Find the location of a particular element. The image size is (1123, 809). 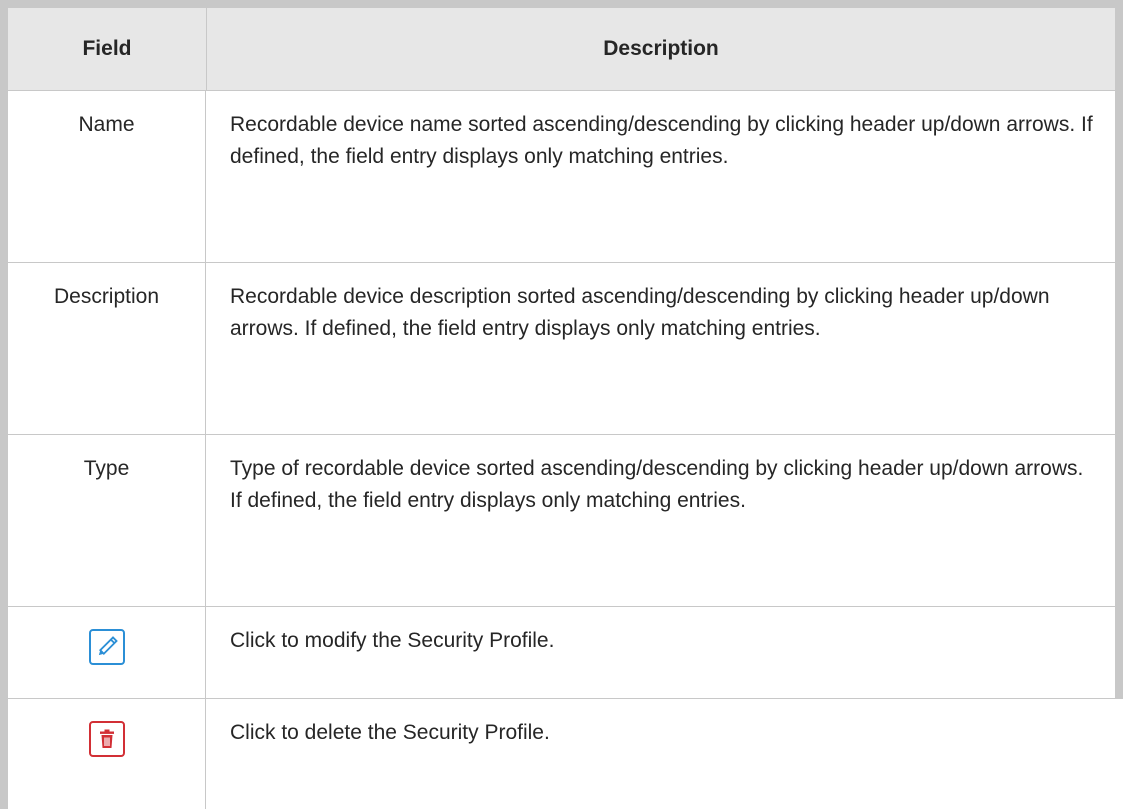

delete-button-icon is located at coordinates (106, 739).